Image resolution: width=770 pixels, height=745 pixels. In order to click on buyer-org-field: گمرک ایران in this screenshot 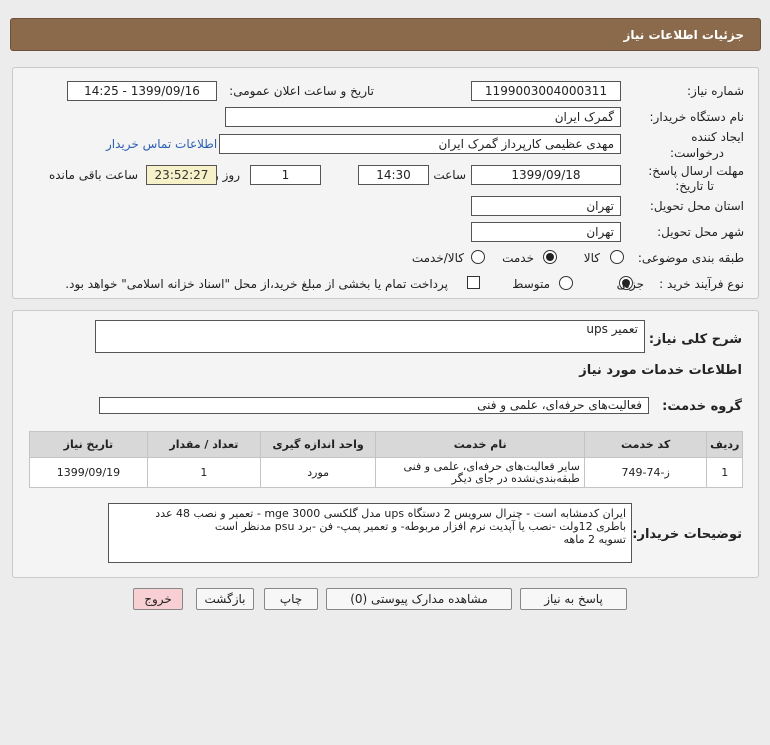, I will do `click(423, 117)`.